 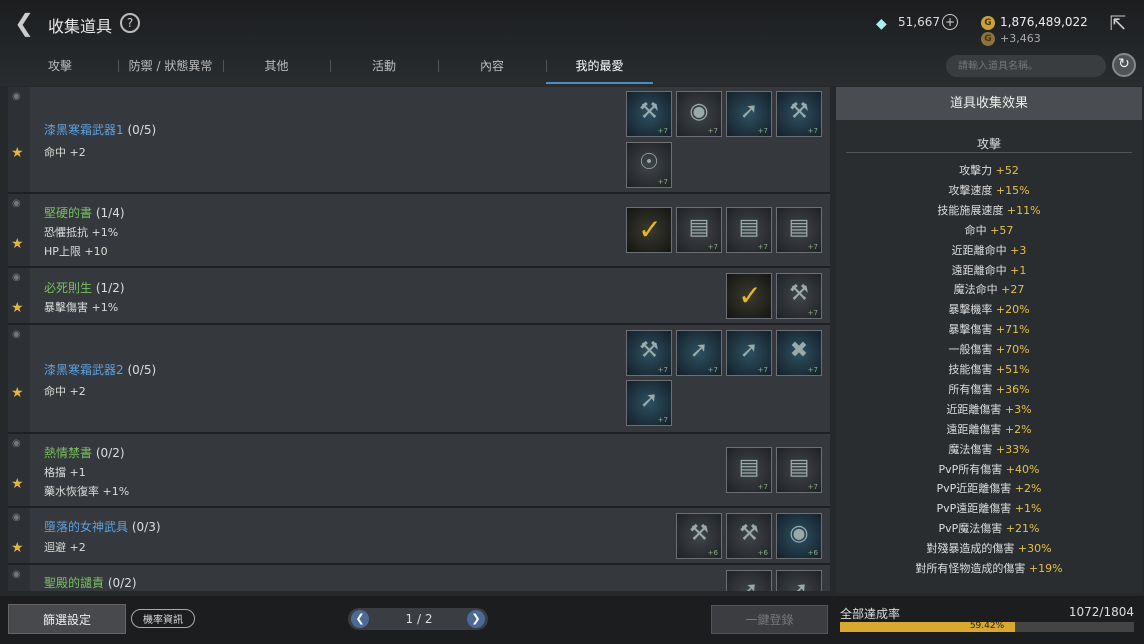 I want to click on refresh-icon: ↻, so click(x=1124, y=65).